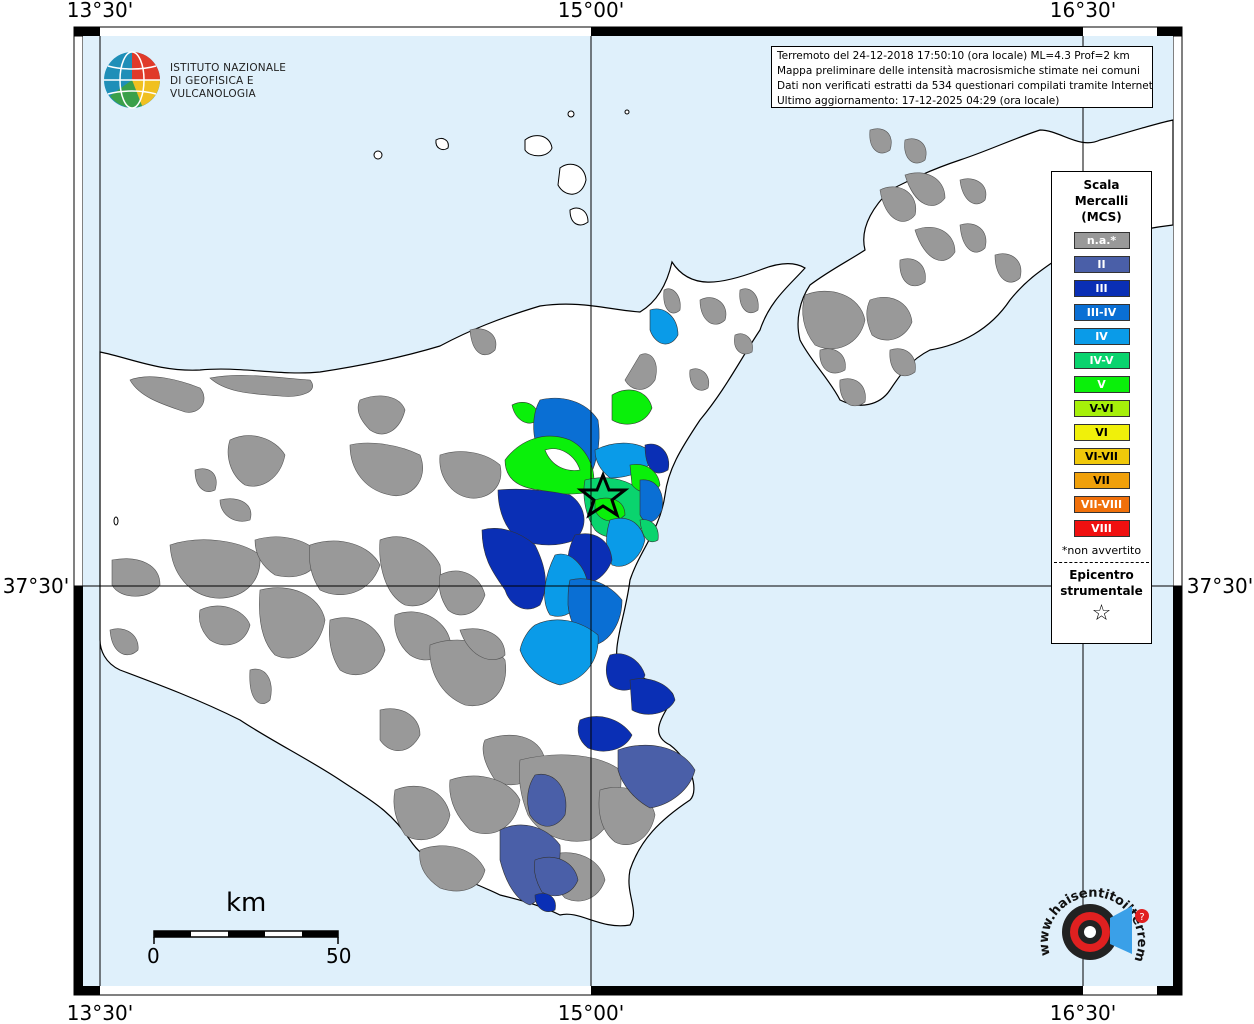  I want to click on lon-label-center-bottom: 15°00', so click(591, 1012).